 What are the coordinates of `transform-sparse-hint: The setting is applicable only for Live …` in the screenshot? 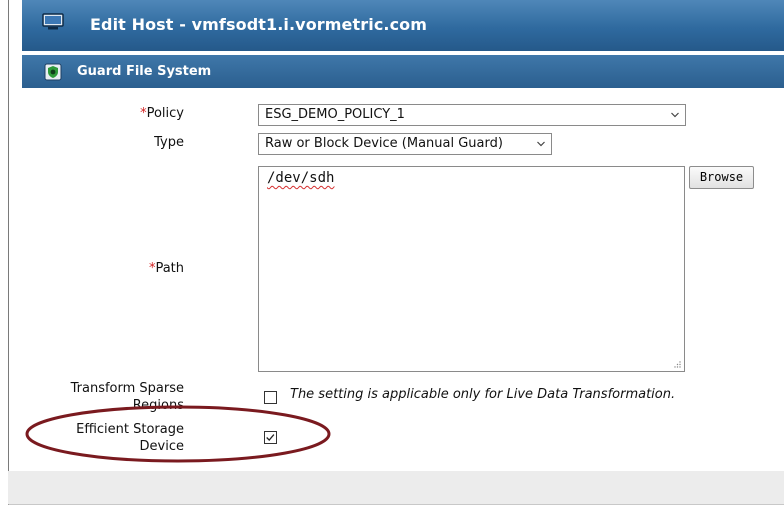 It's located at (483, 394).